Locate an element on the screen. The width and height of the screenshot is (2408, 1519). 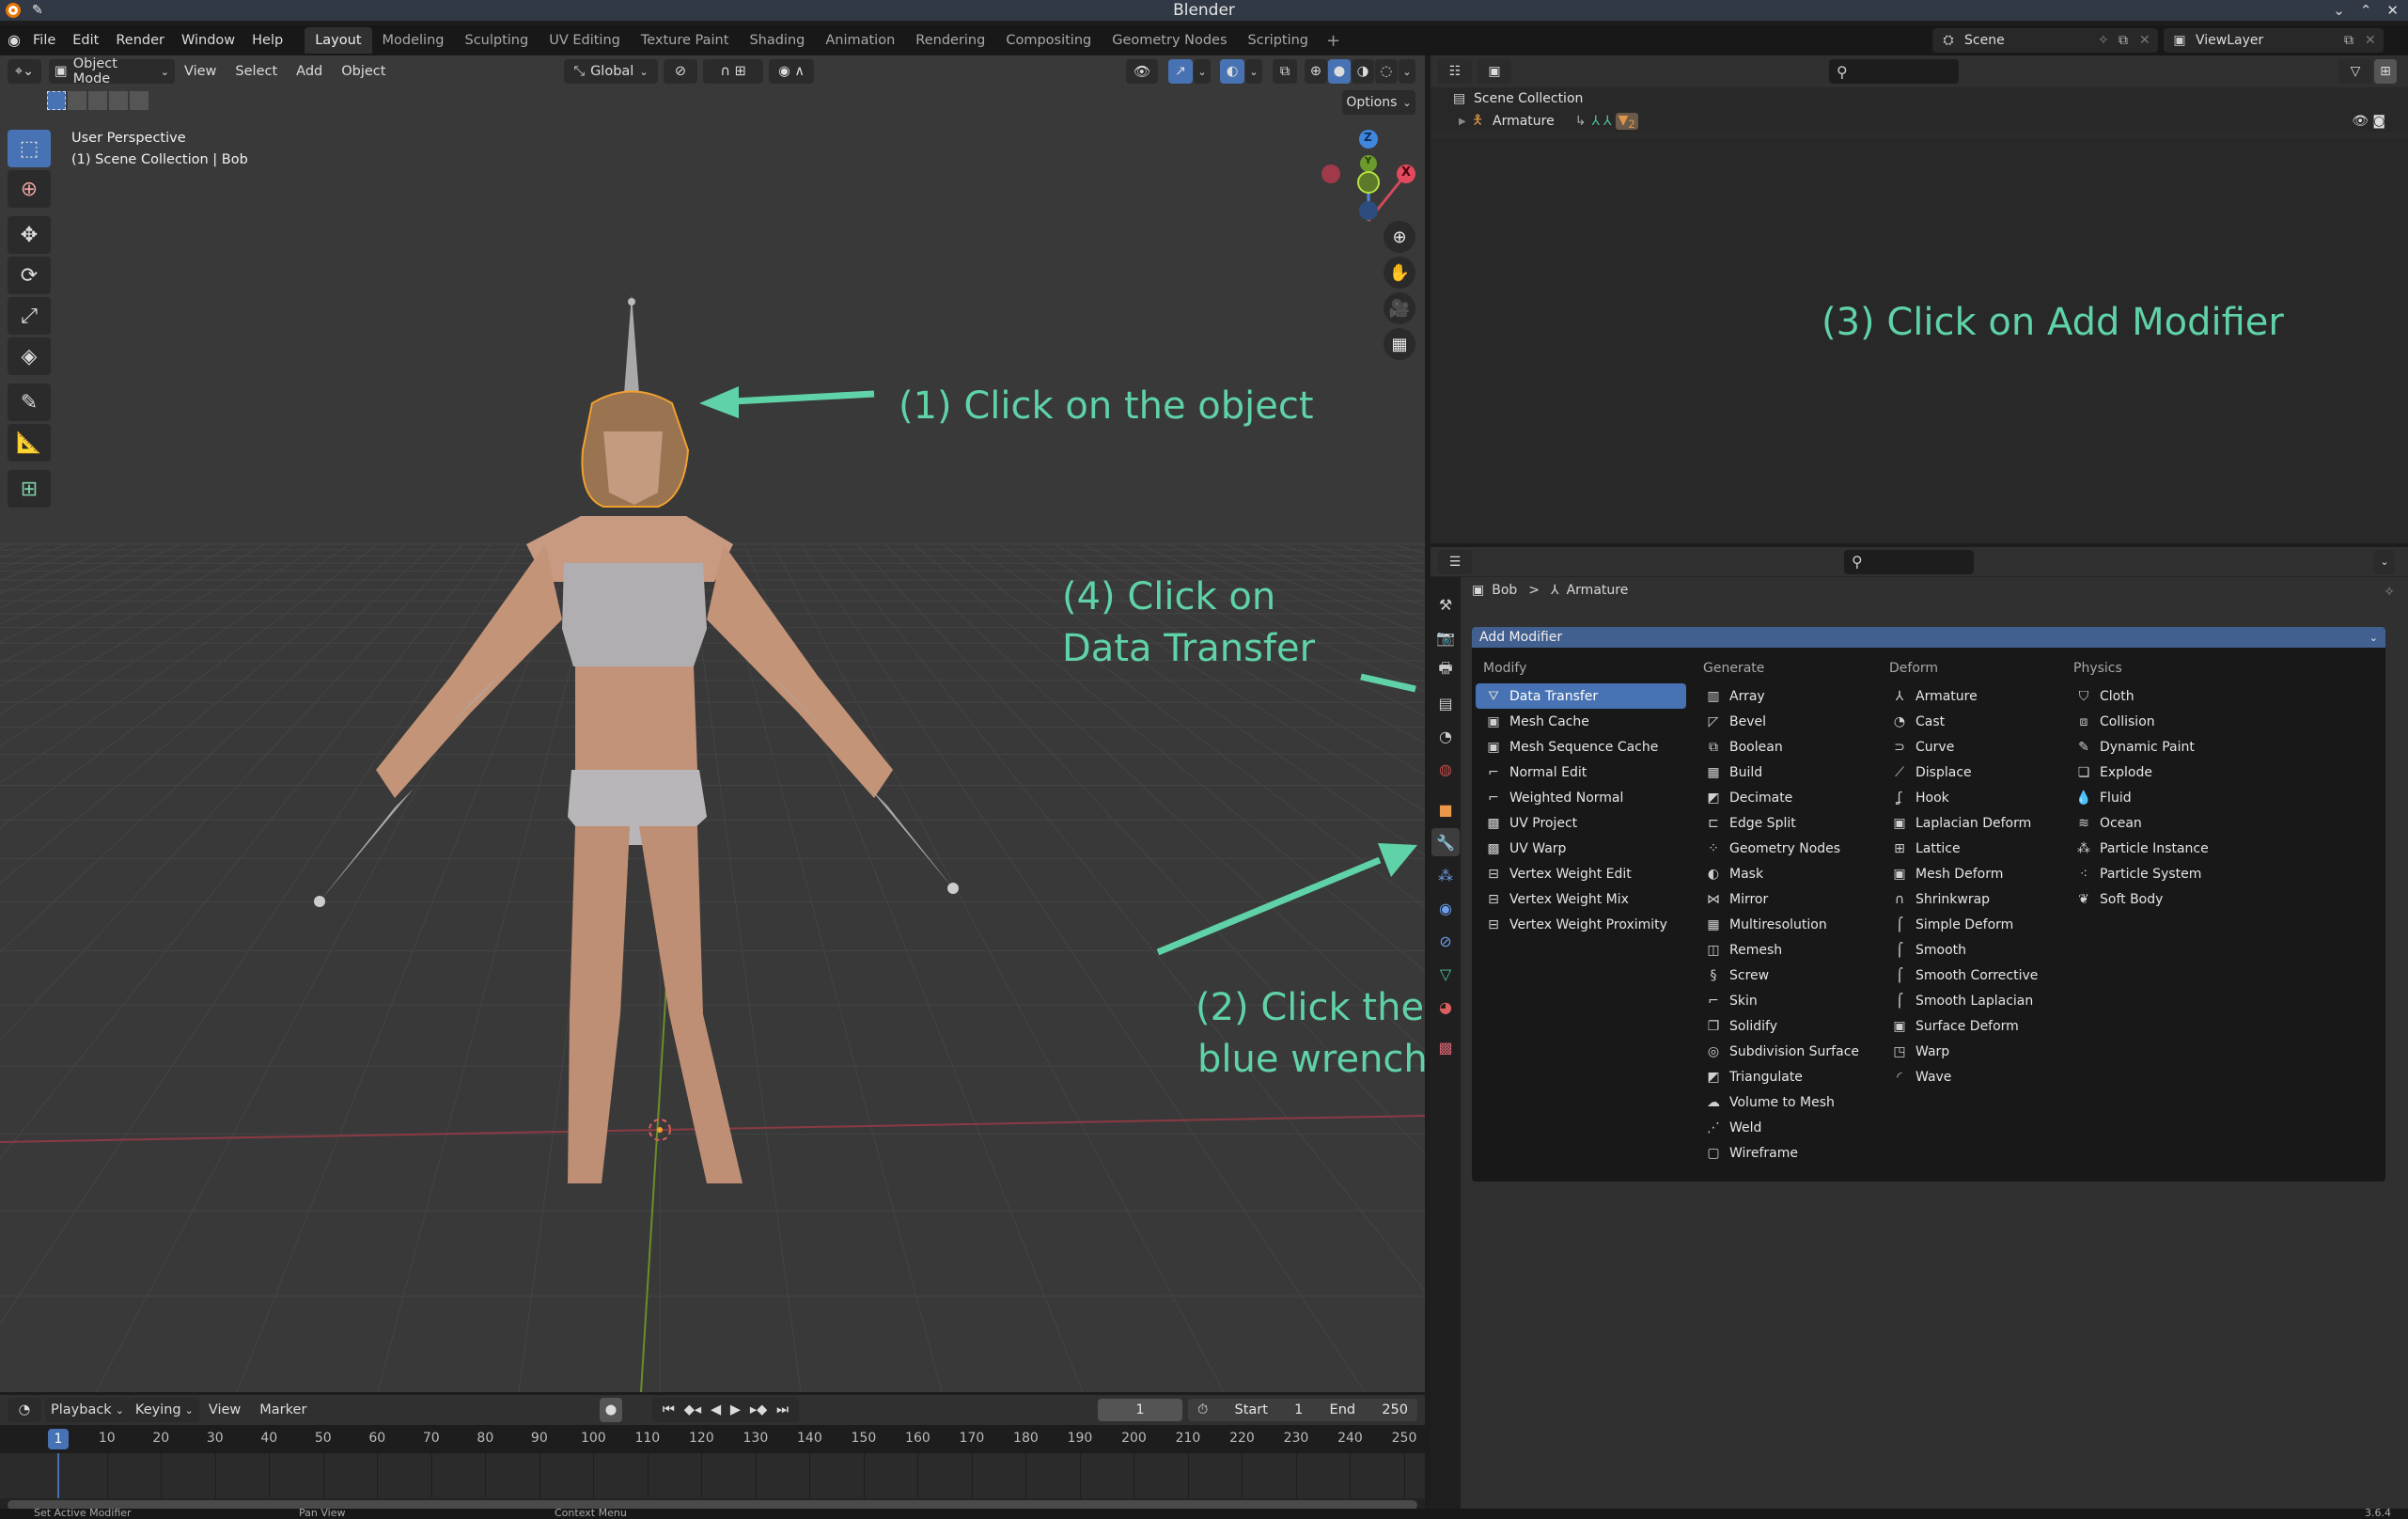
tab-object: ■ is located at coordinates (1445, 809).